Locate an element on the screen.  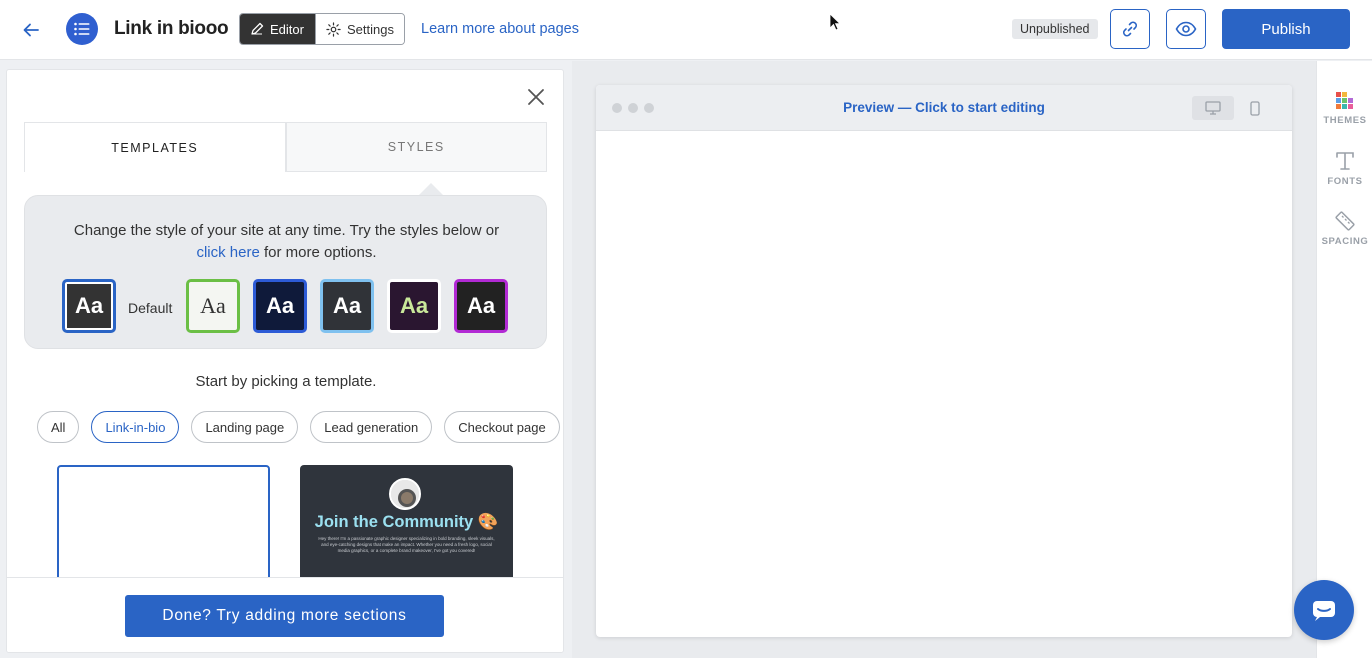
style-swatch-default: Aa is located at coordinates (89, 306).